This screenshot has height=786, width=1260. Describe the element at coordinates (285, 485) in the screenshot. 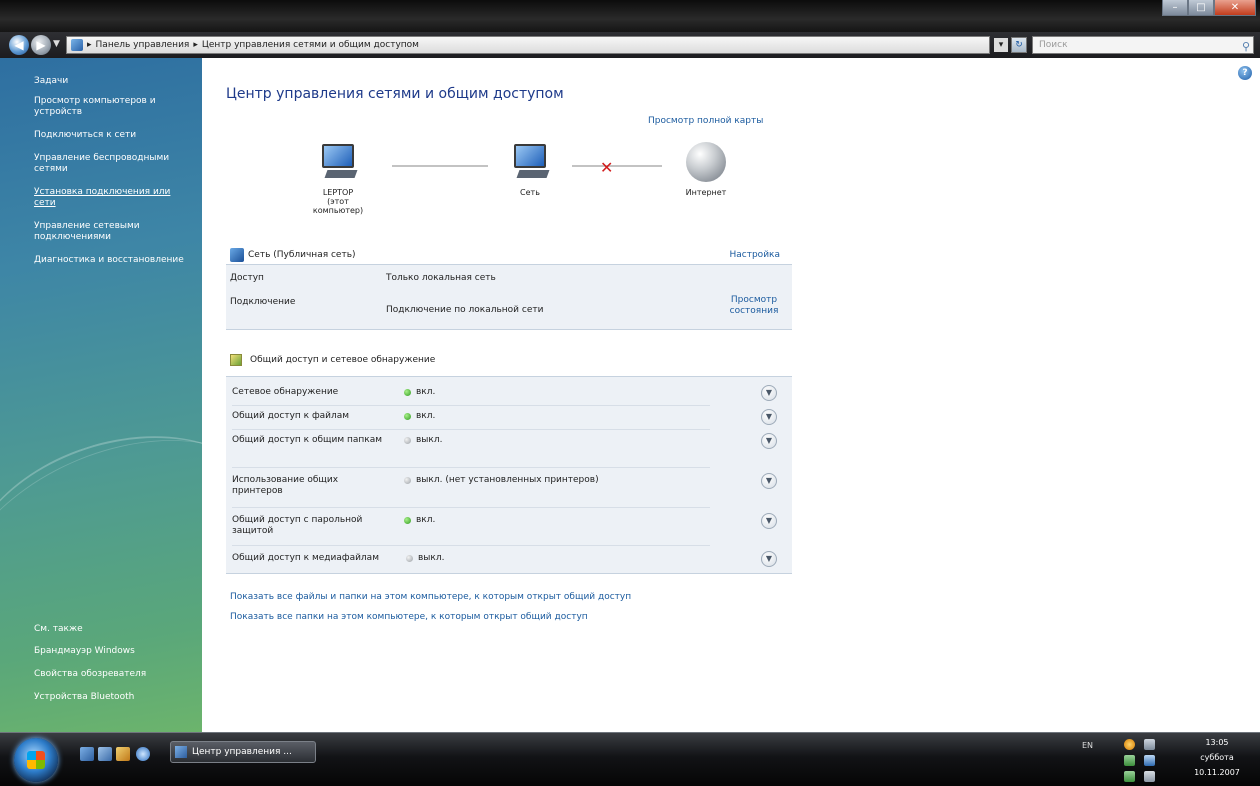

I see `sharing-row-label: Использование общих принтеров` at that location.